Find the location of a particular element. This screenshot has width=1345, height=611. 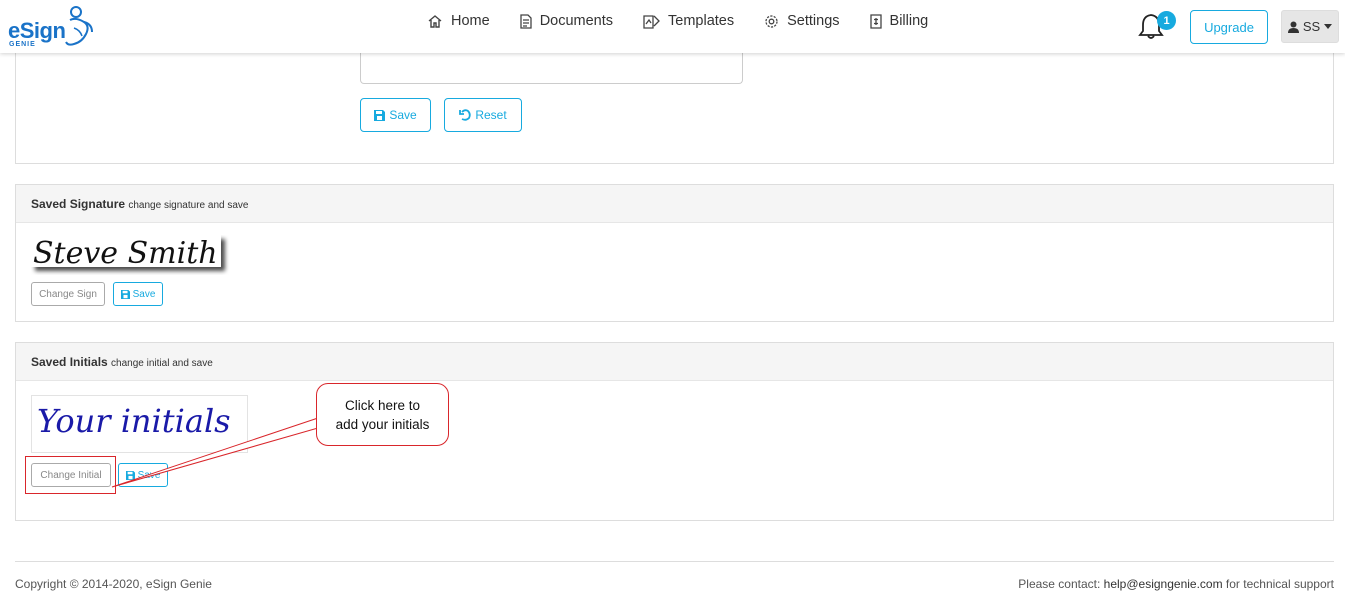

footer-copyright: Copyright © 2014-2020, eSign Genie is located at coordinates (113, 584).